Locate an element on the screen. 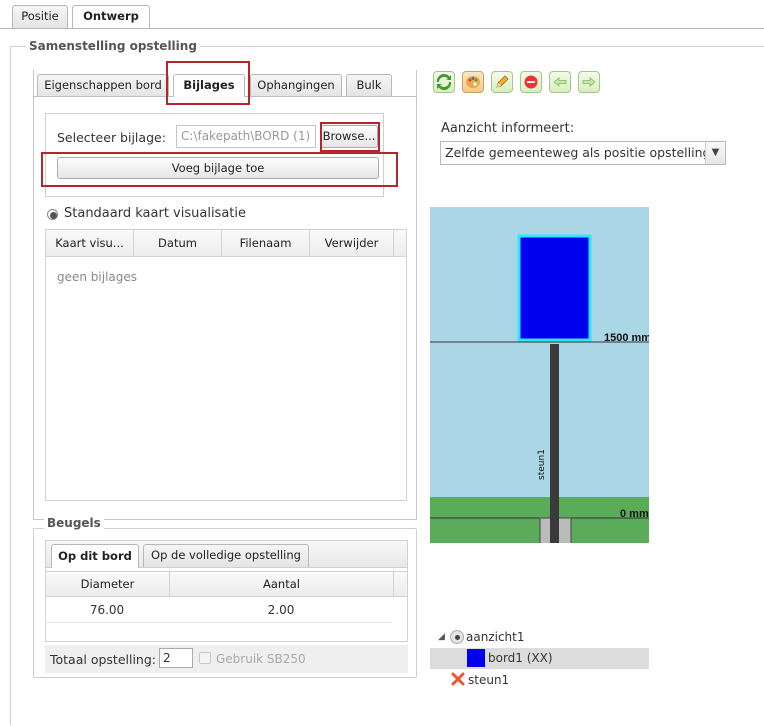  drawing-svg: 1500 mm 0 mm steun1 is located at coordinates (539, 375).